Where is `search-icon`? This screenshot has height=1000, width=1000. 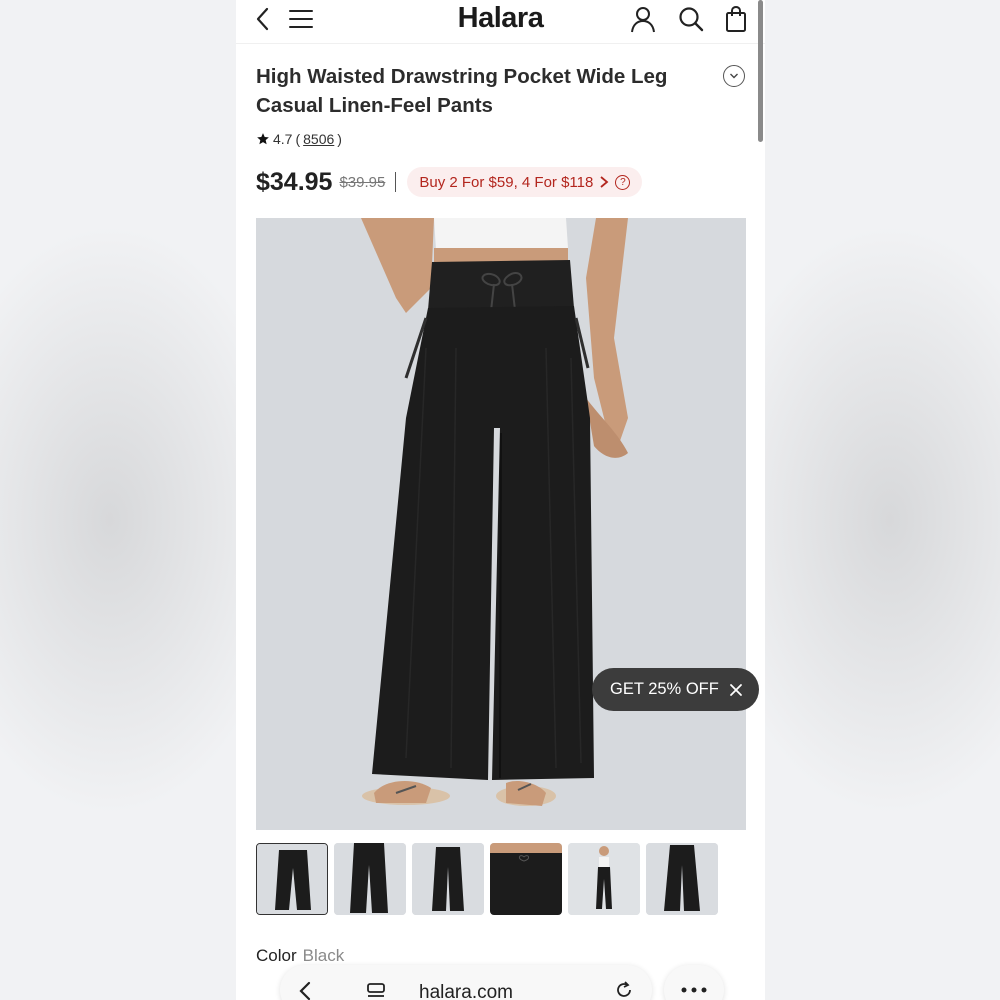 search-icon is located at coordinates (691, 19).